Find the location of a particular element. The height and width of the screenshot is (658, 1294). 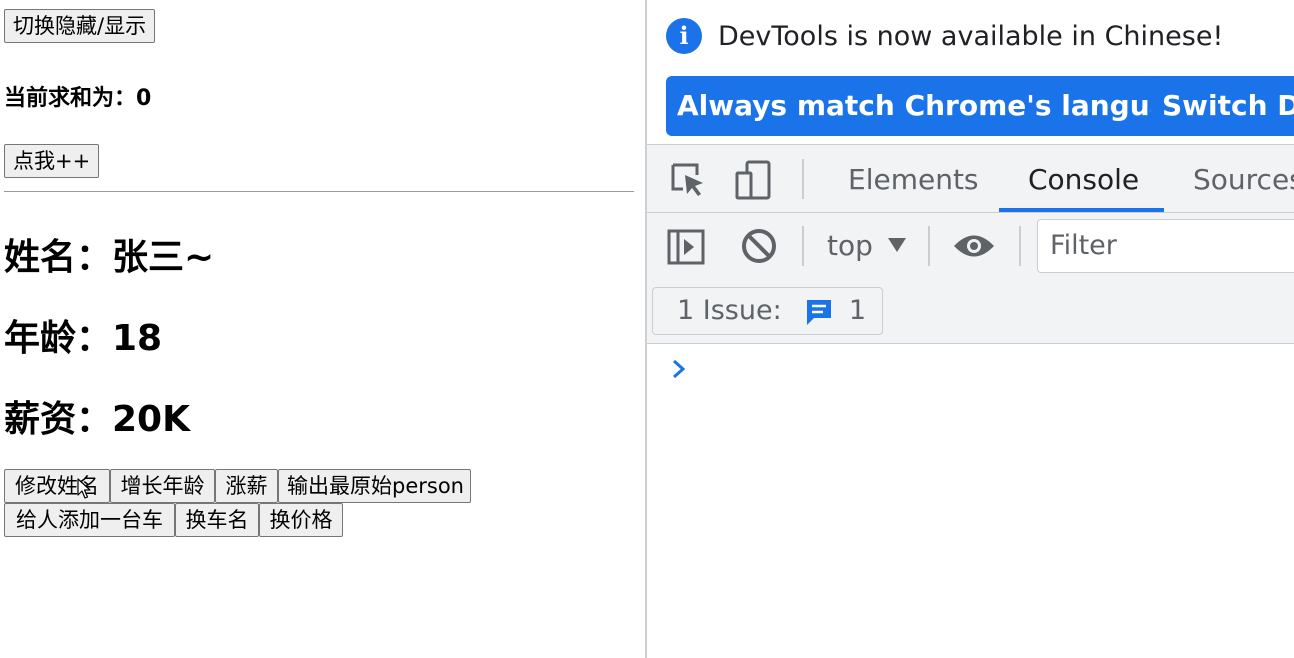

clear-console-icon is located at coordinates (759, 246).